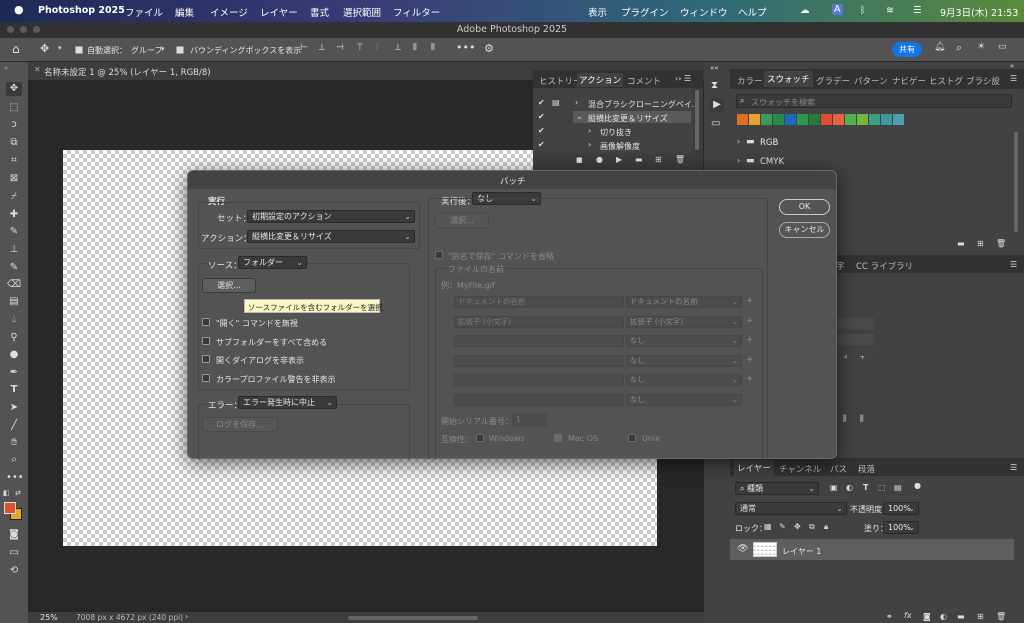 The width and height of the screenshot is (1024, 623). I want to click on new-layer-icon: ⊞, so click(980, 616).